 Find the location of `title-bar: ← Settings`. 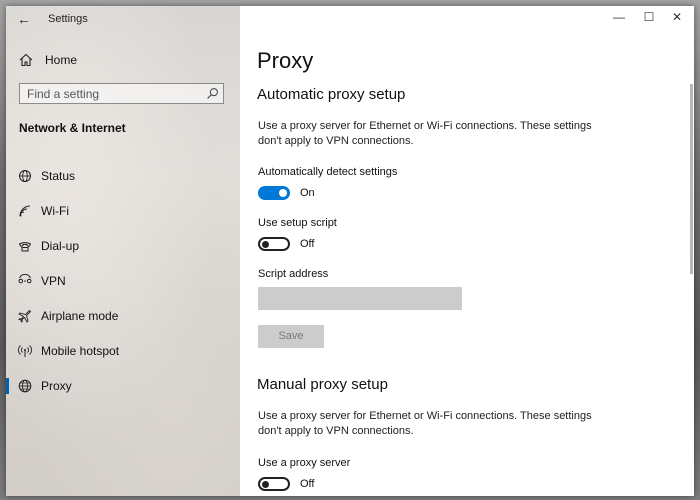

title-bar: ← Settings is located at coordinates (123, 19).